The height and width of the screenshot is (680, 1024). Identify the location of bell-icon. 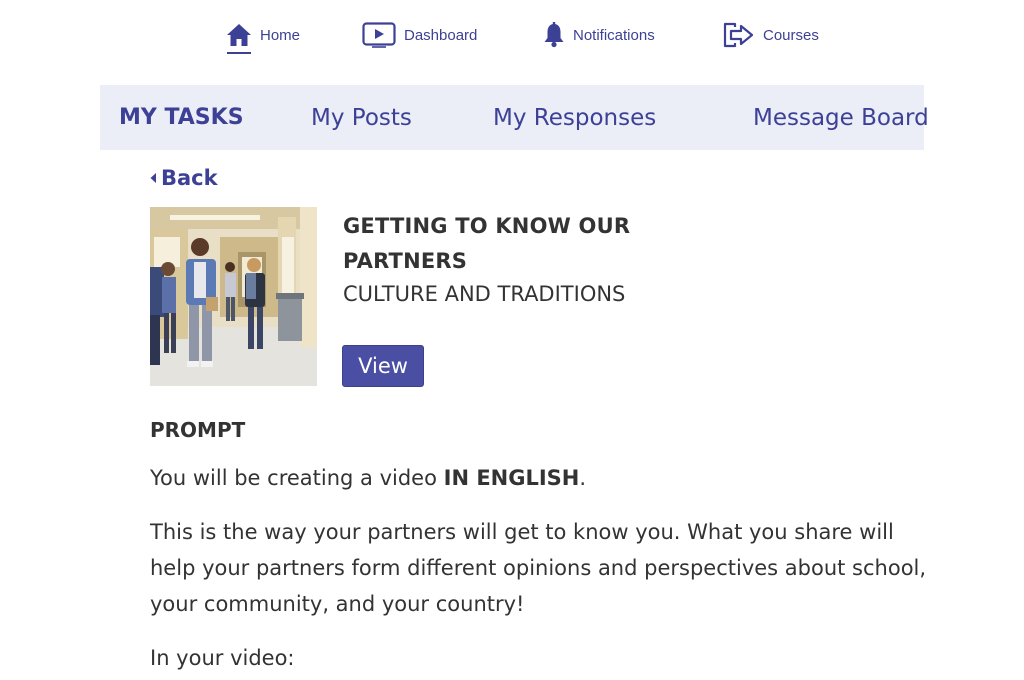
(554, 35).